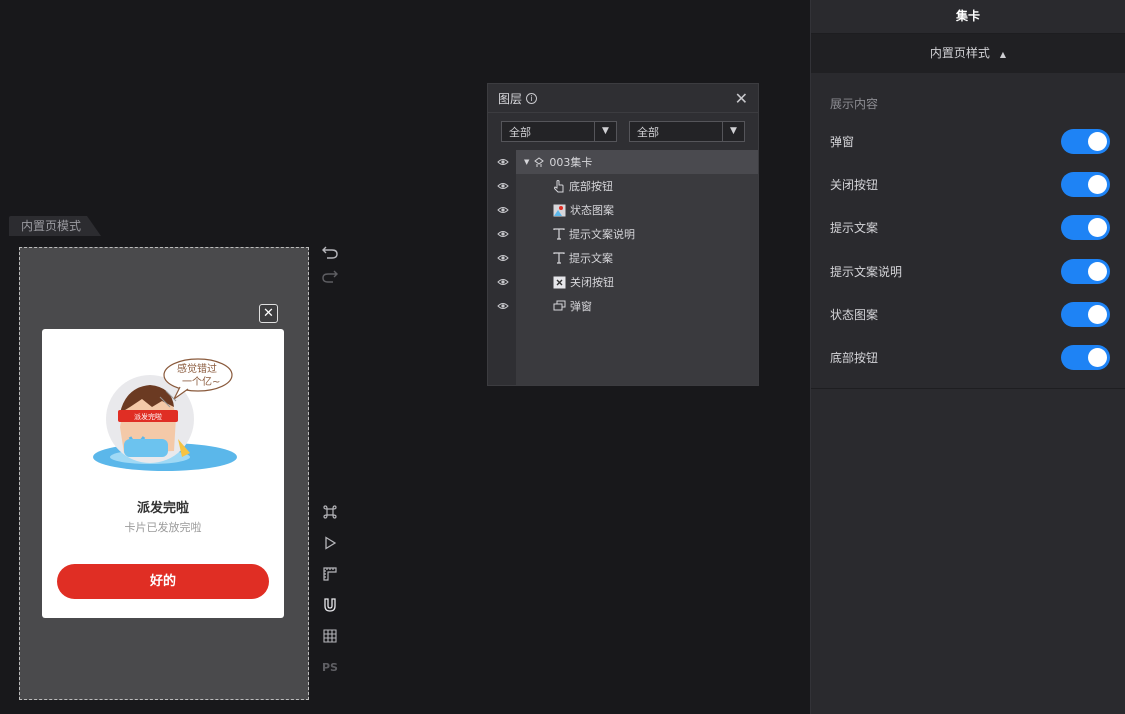 This screenshot has height=714, width=1125. What do you see at coordinates (330, 276) in the screenshot?
I see `redo-icon` at bounding box center [330, 276].